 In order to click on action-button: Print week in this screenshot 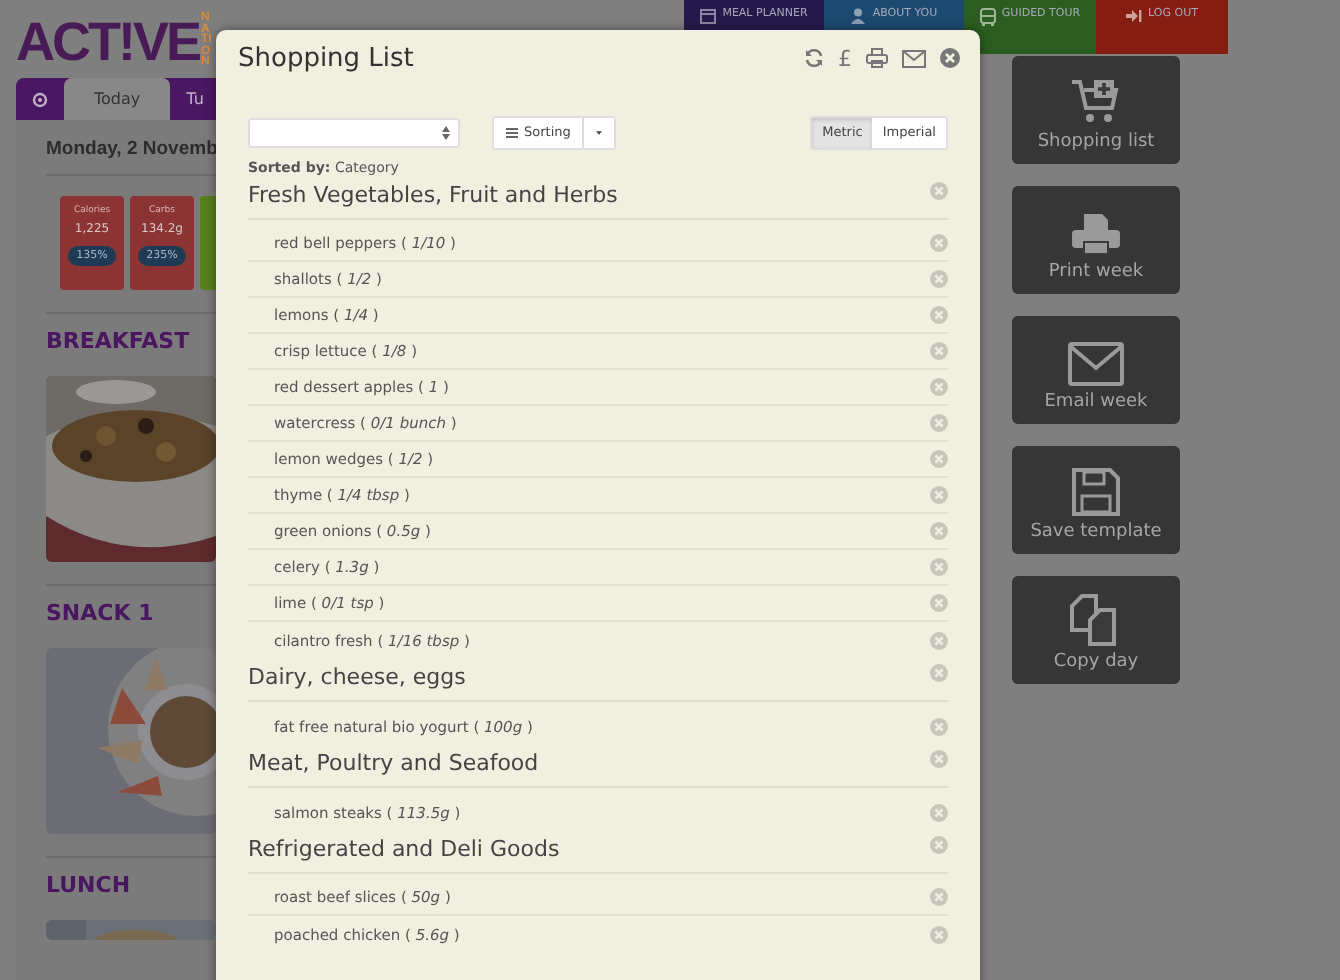, I will do `click(1096, 240)`.